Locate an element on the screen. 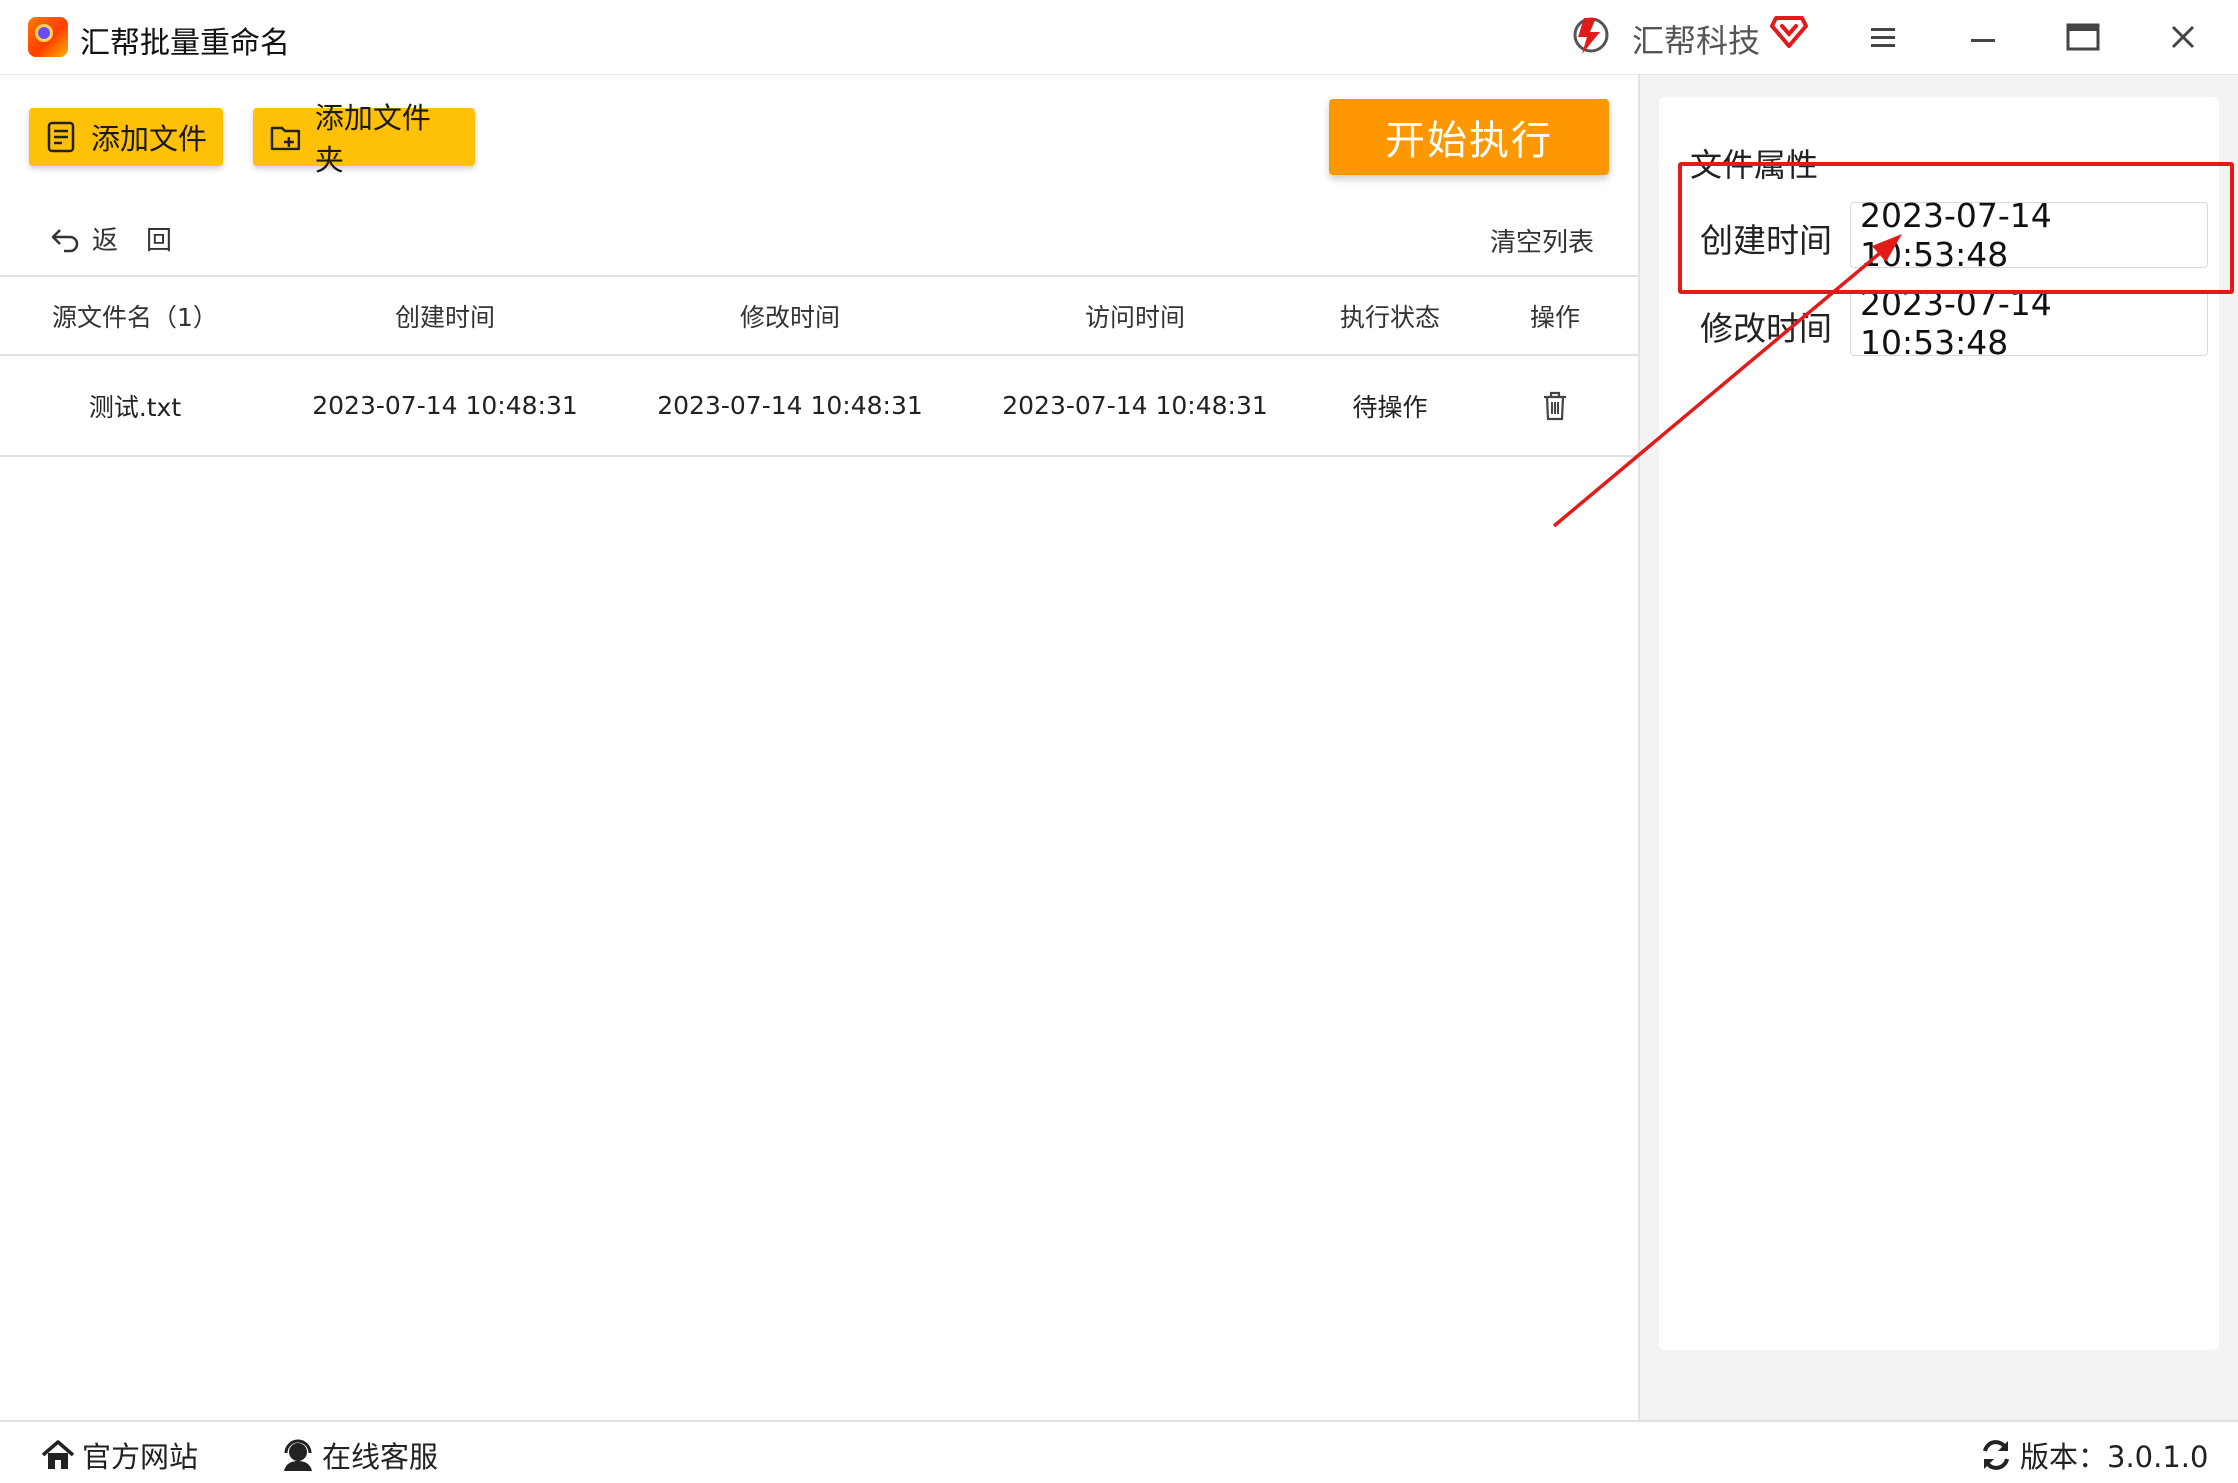  header-action: 操作 is located at coordinates (1554, 317).